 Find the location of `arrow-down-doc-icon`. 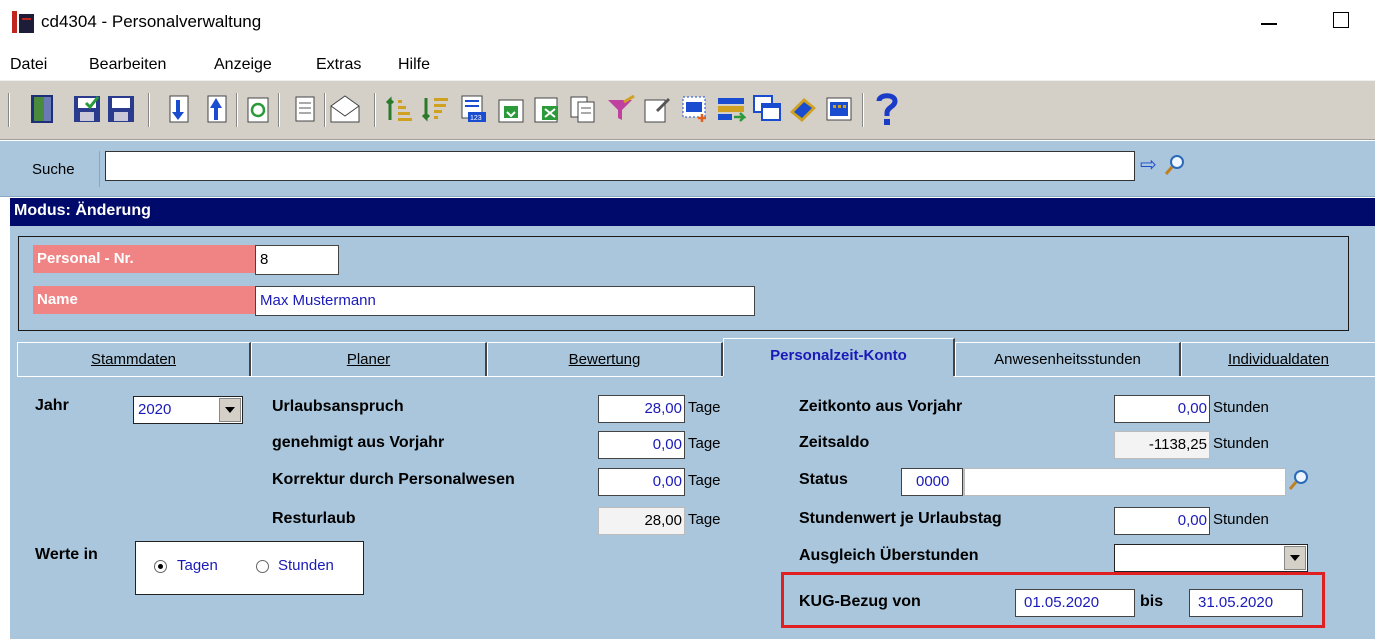

arrow-down-doc-icon is located at coordinates (179, 109).